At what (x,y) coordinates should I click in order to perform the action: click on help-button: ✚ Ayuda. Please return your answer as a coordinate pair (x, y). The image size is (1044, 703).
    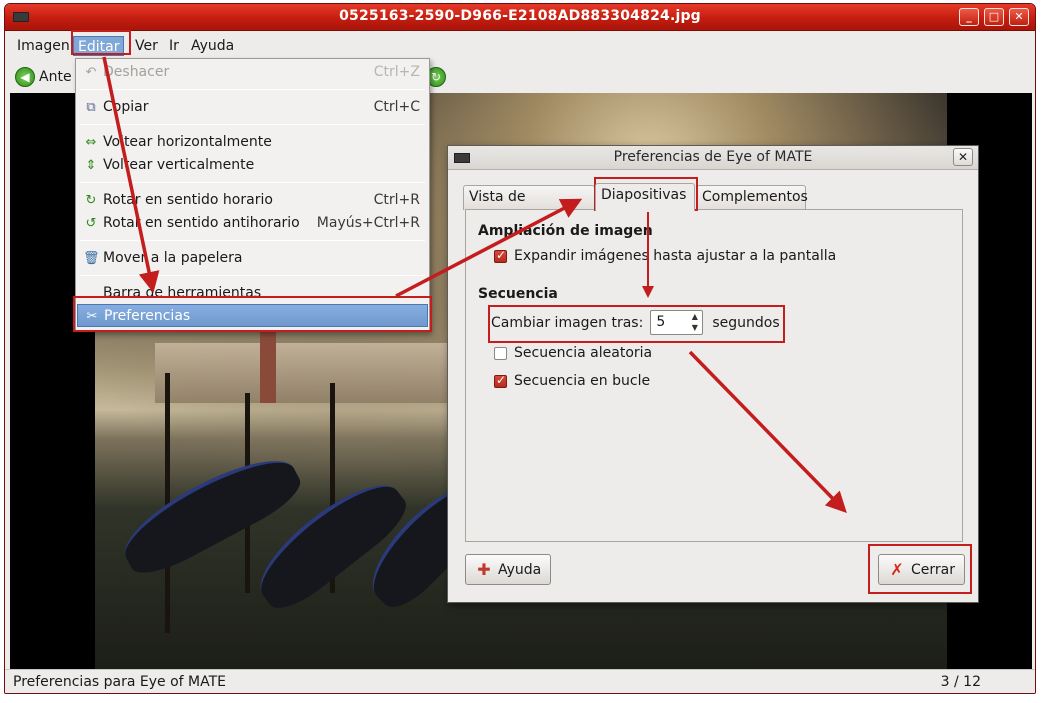
    Looking at the image, I should click on (508, 569).